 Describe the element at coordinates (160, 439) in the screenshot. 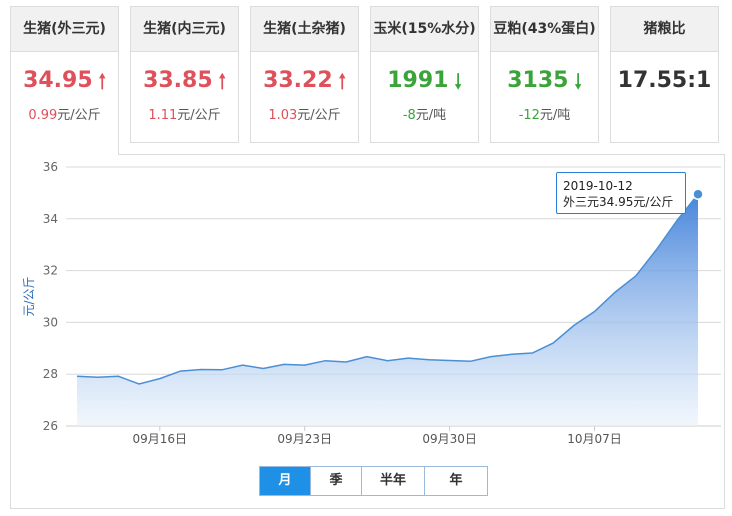

I see `x-tick-label: 09月16日` at that location.